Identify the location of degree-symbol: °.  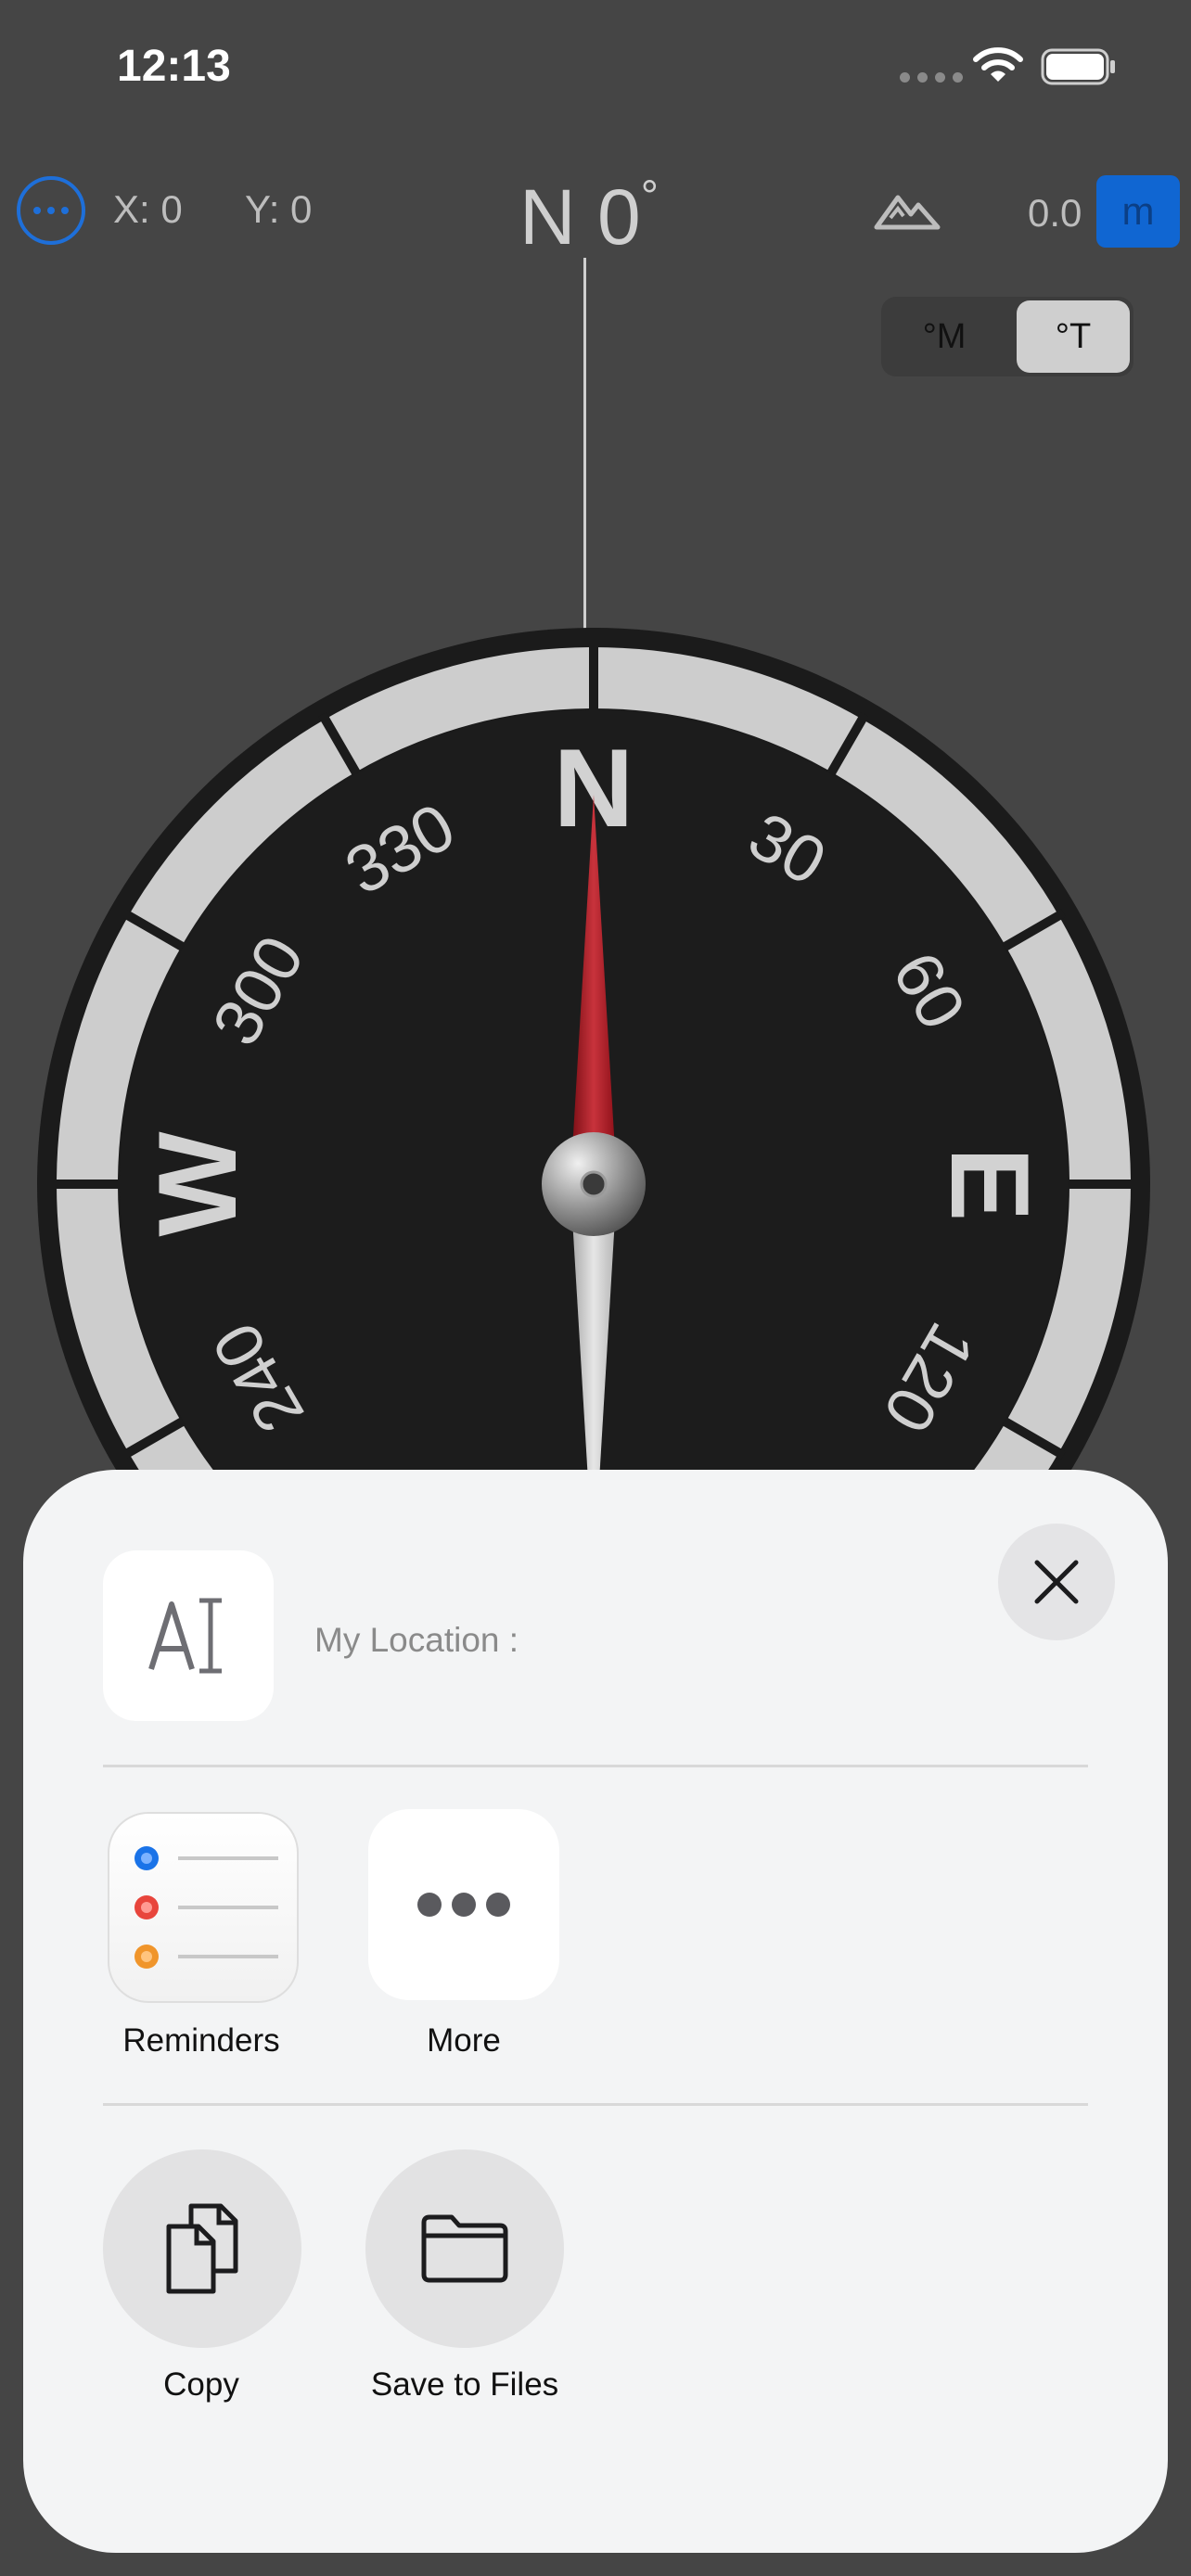
(649, 197).